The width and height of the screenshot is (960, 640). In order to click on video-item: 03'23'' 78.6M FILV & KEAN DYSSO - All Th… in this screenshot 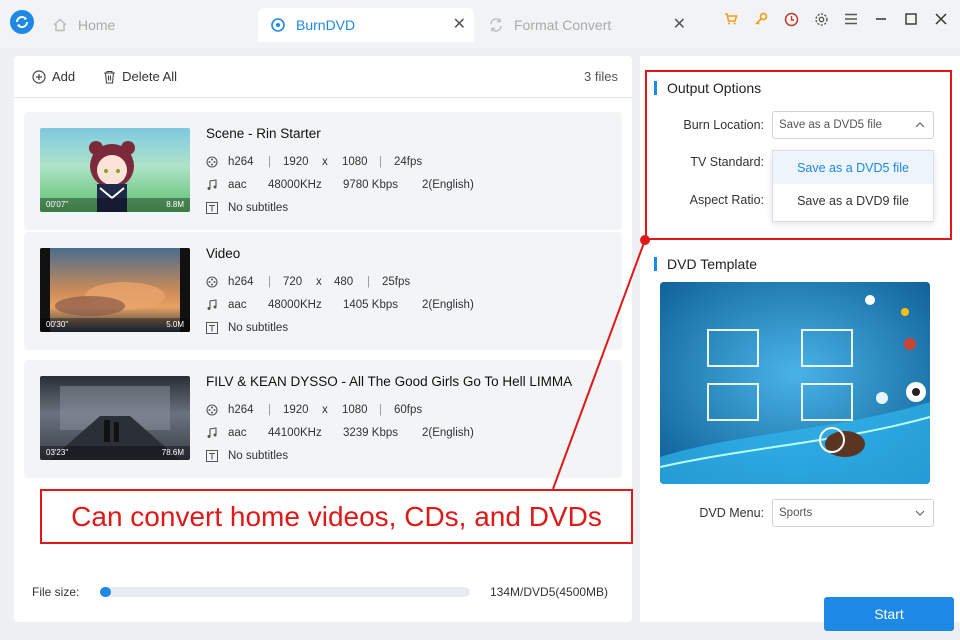, I will do `click(323, 419)`.